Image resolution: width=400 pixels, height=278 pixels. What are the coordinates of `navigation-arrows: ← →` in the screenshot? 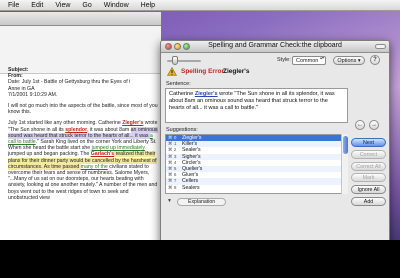 It's located at (369, 125).